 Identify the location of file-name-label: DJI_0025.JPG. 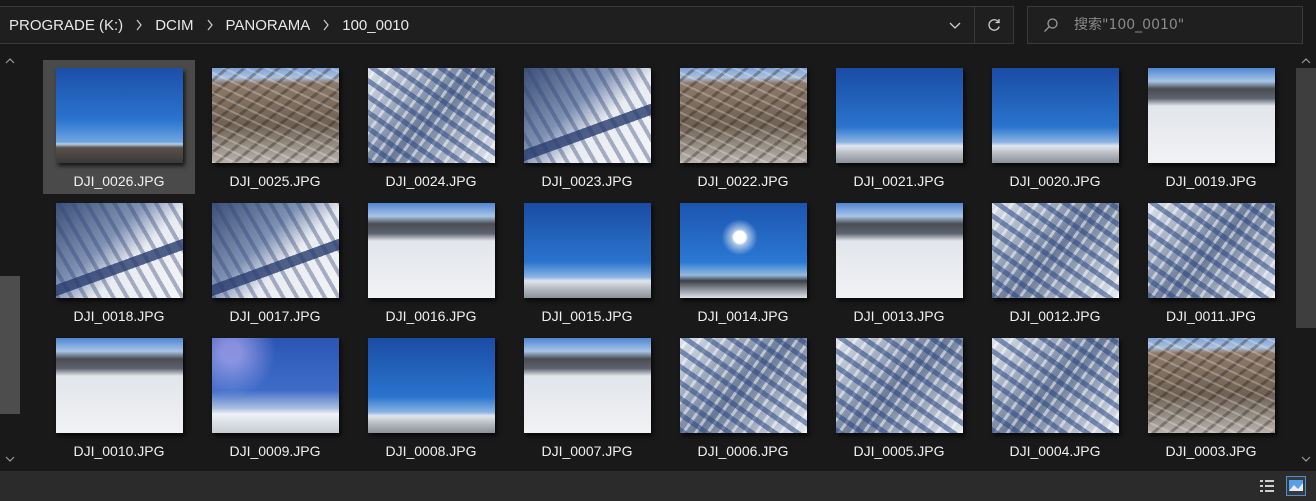
(275, 181).